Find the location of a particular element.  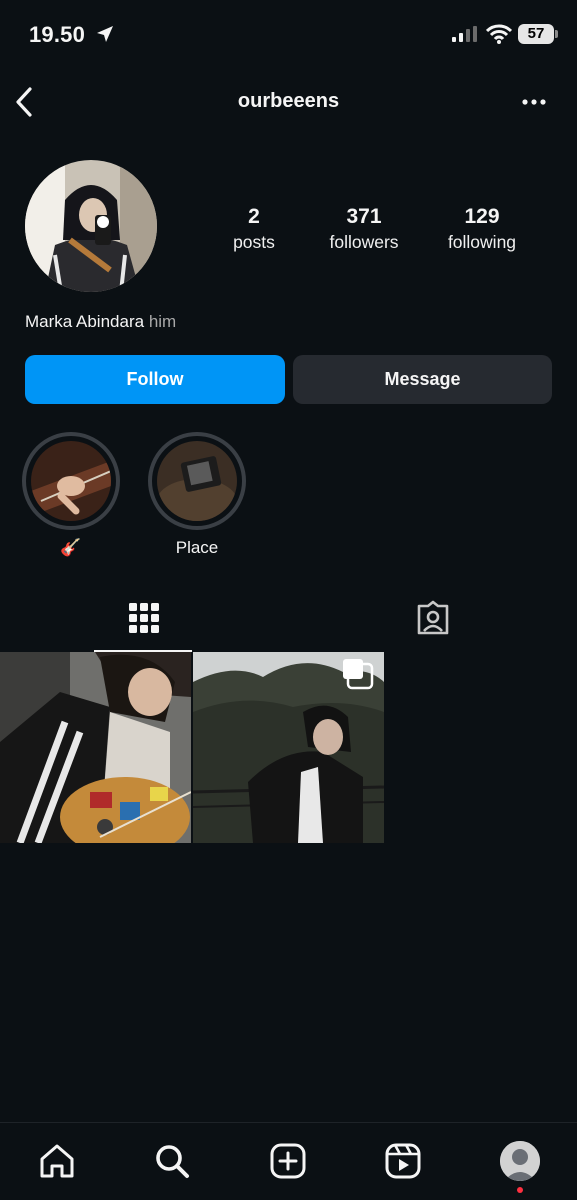

avatar-photo is located at coordinates (91, 226).